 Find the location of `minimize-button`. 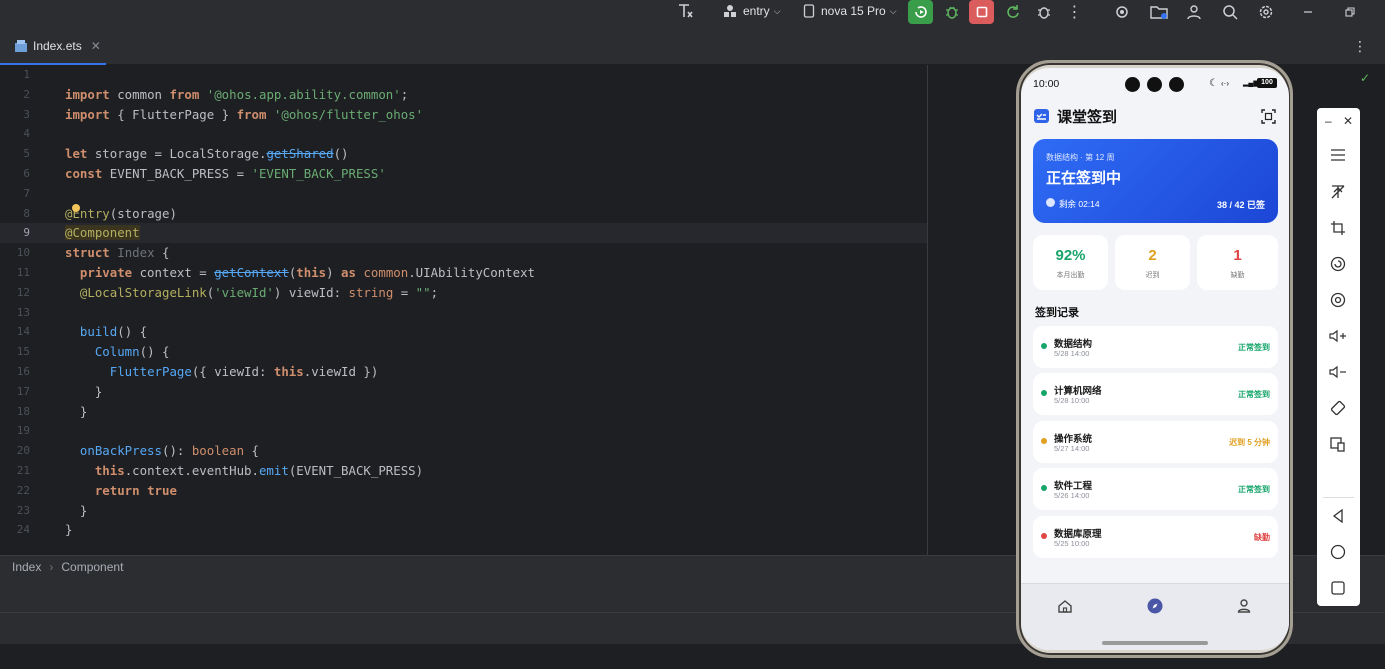

minimize-button is located at coordinates (1307, 12).